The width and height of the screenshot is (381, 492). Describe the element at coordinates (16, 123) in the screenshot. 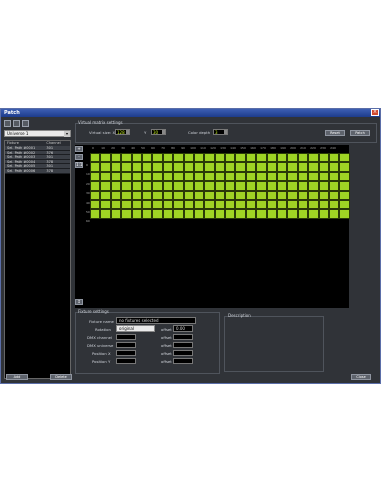

I see `open-icon` at that location.